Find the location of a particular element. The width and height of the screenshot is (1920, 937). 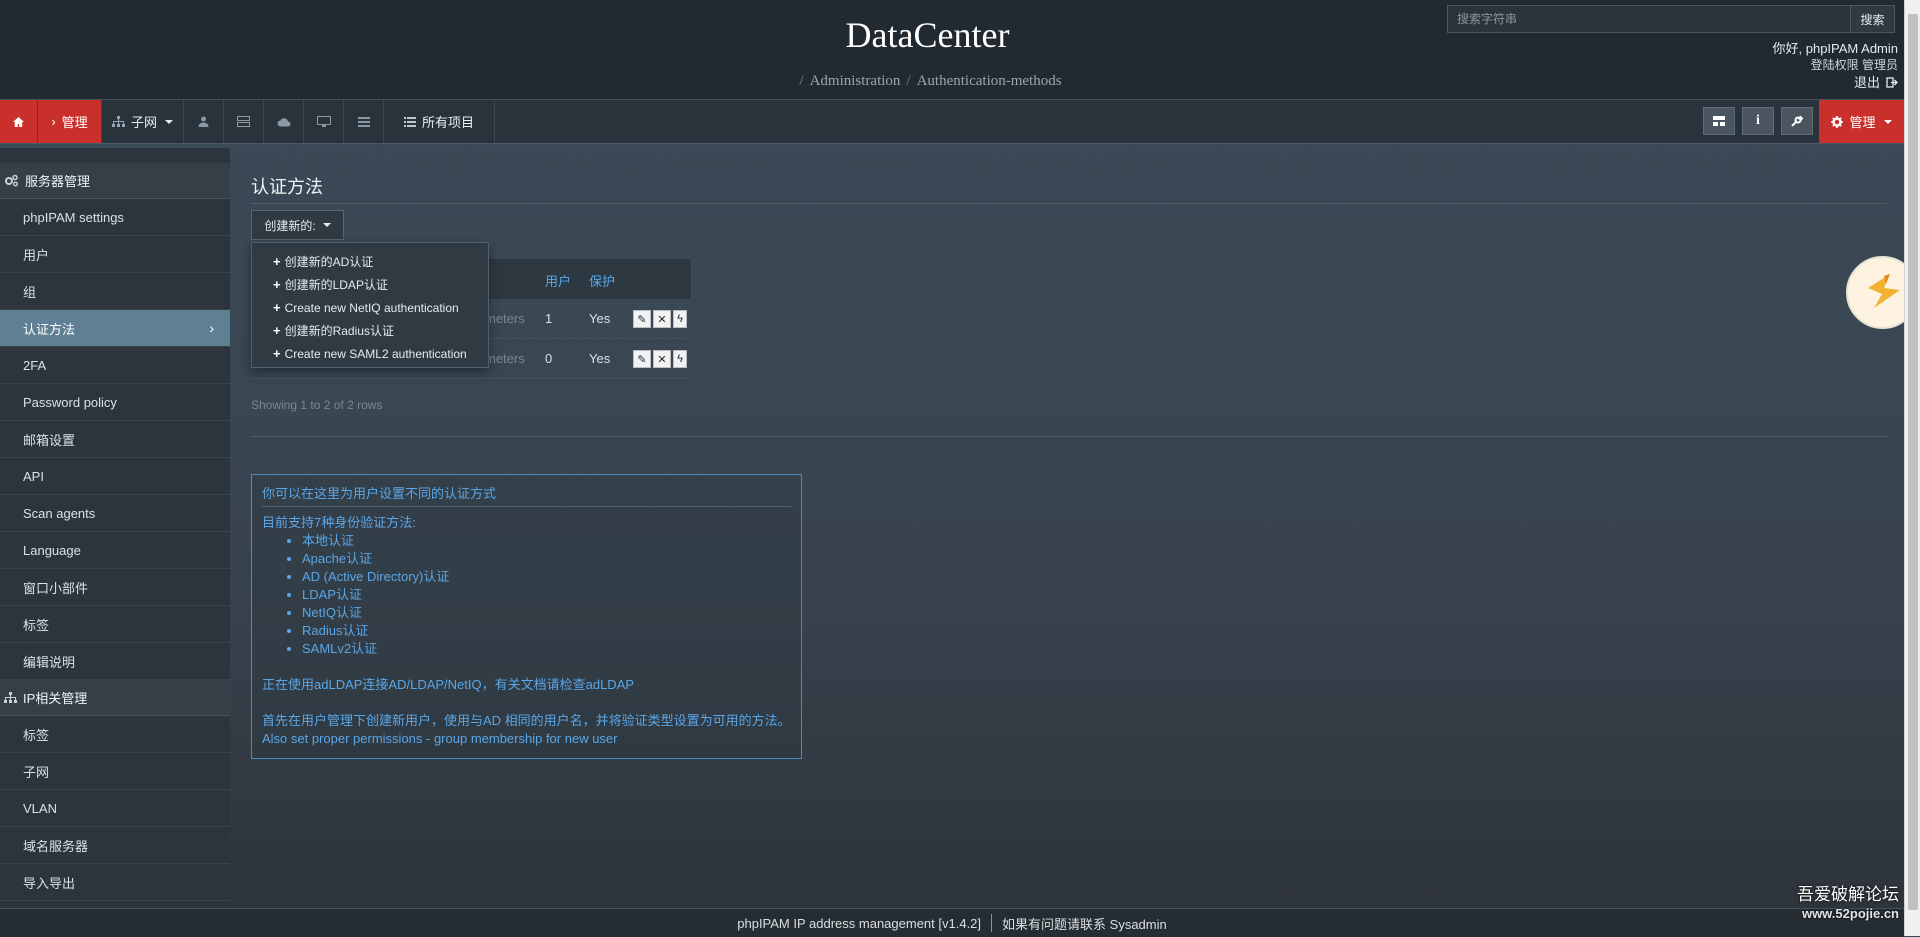

dashboard-icon is located at coordinates (1719, 121).